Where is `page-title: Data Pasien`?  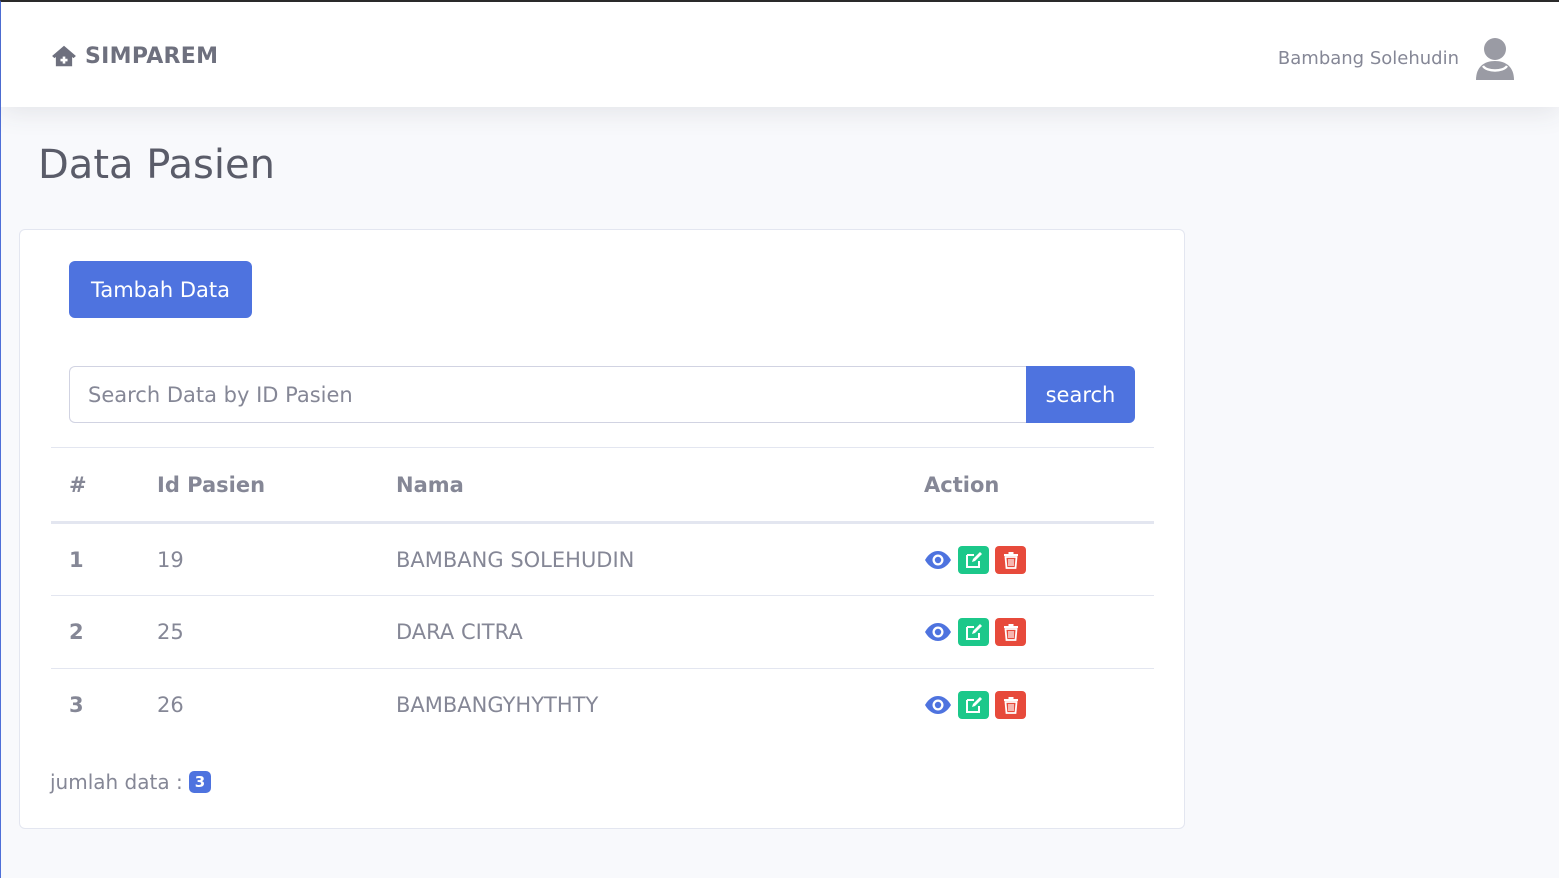 page-title: Data Pasien is located at coordinates (156, 165).